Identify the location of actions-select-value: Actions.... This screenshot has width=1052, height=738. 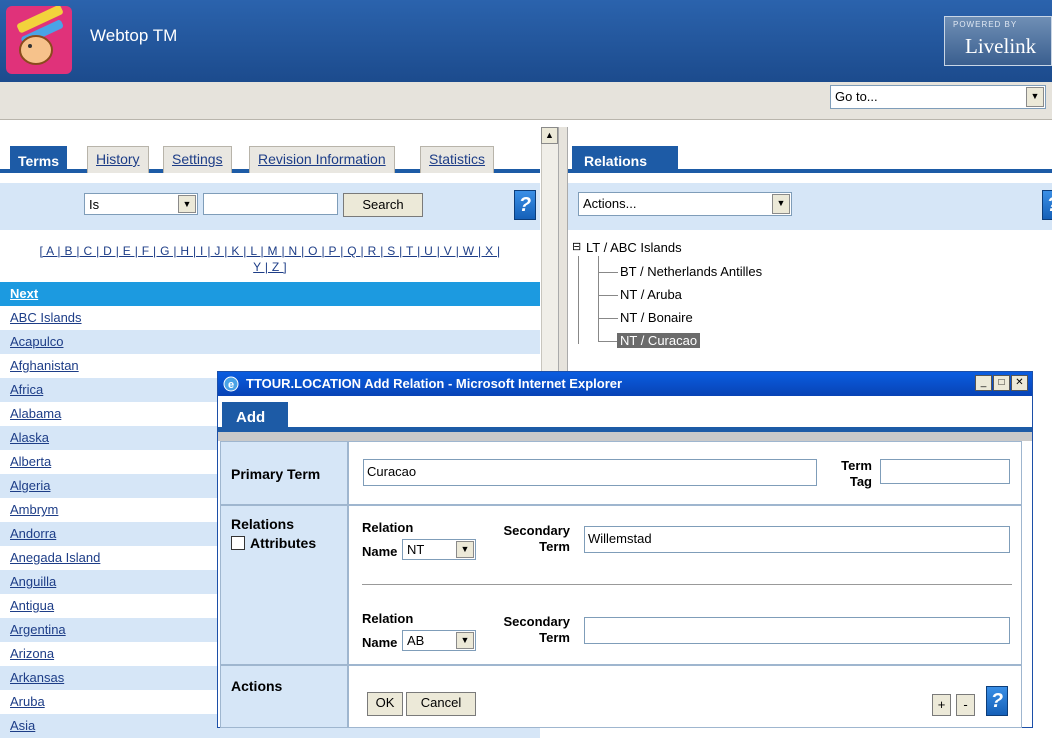
(610, 203).